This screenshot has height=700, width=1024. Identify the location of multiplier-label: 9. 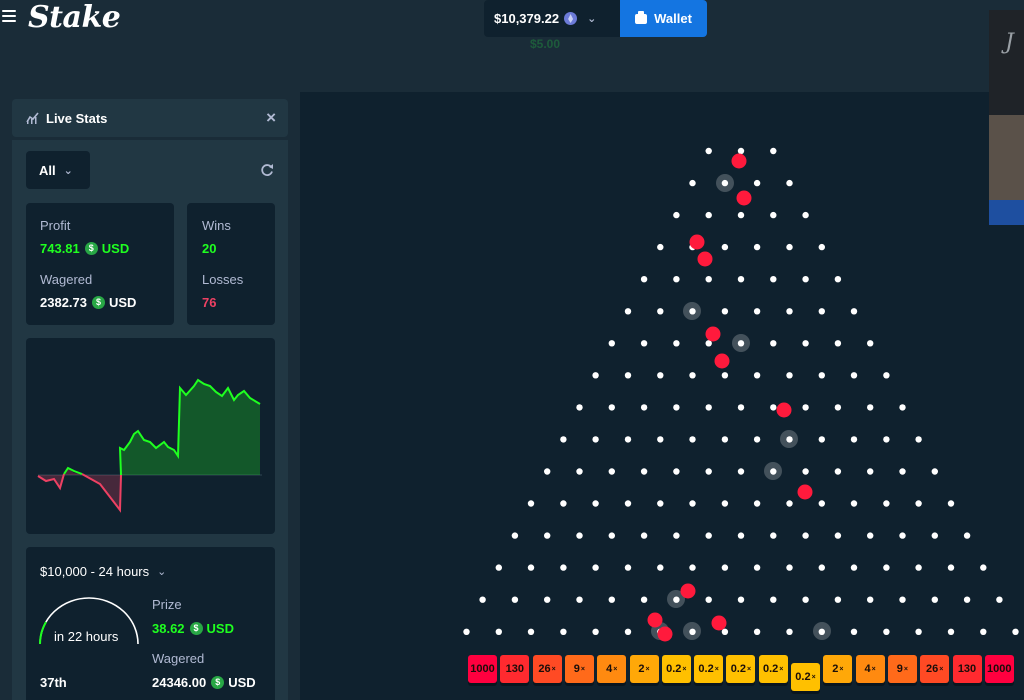
(576, 669).